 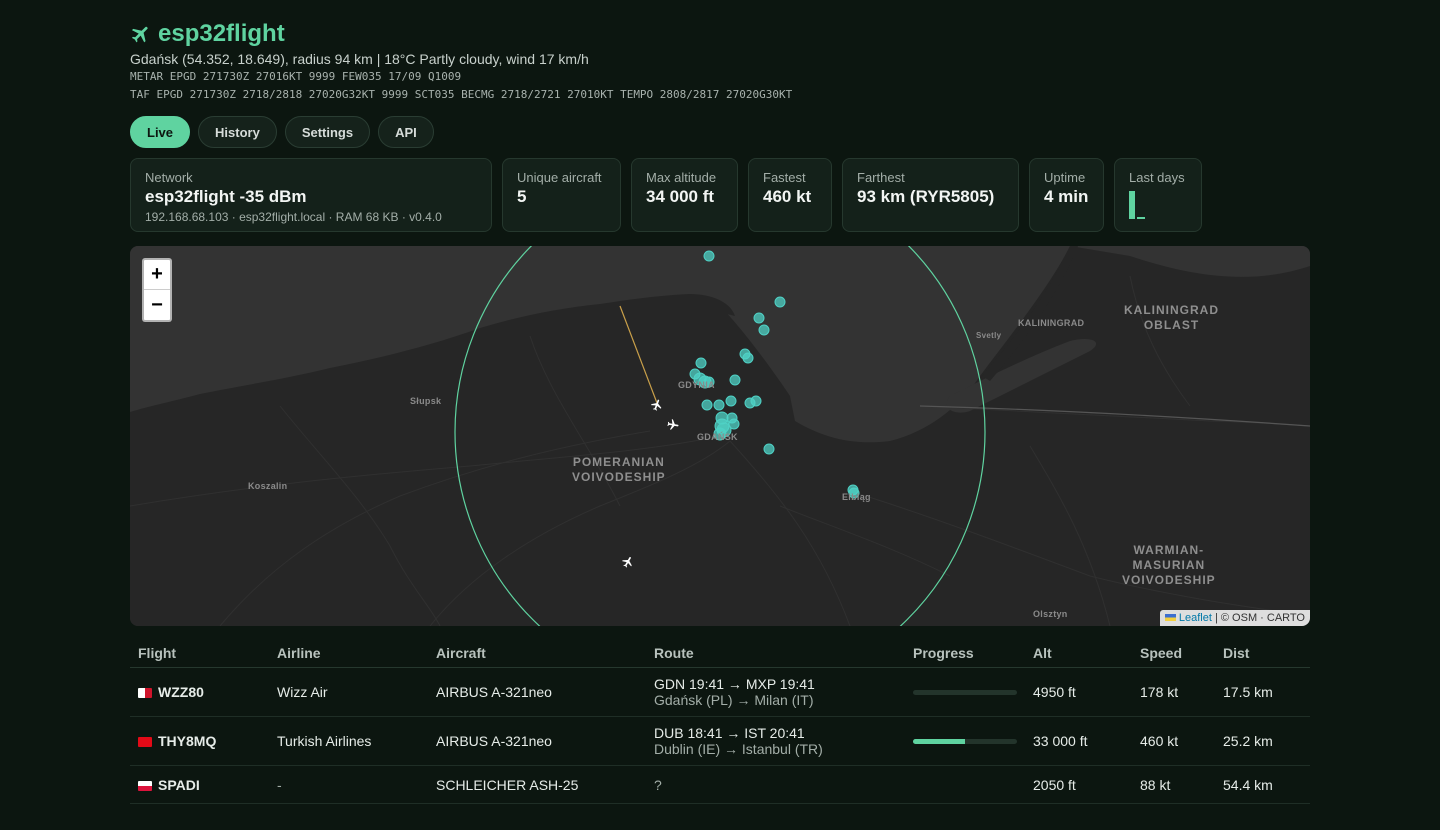 What do you see at coordinates (145, 785) in the screenshot?
I see `poland-flag-icon` at bounding box center [145, 785].